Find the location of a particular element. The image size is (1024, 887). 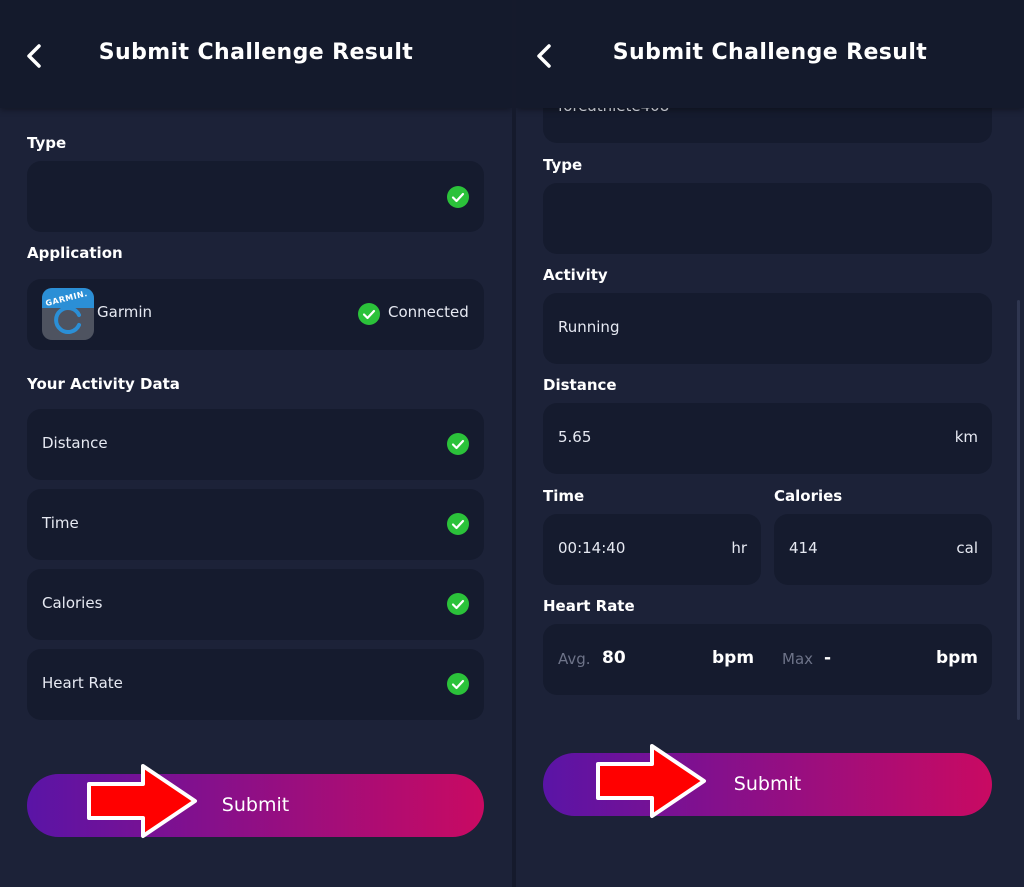

activity-item-label: Distance is located at coordinates (75, 443).